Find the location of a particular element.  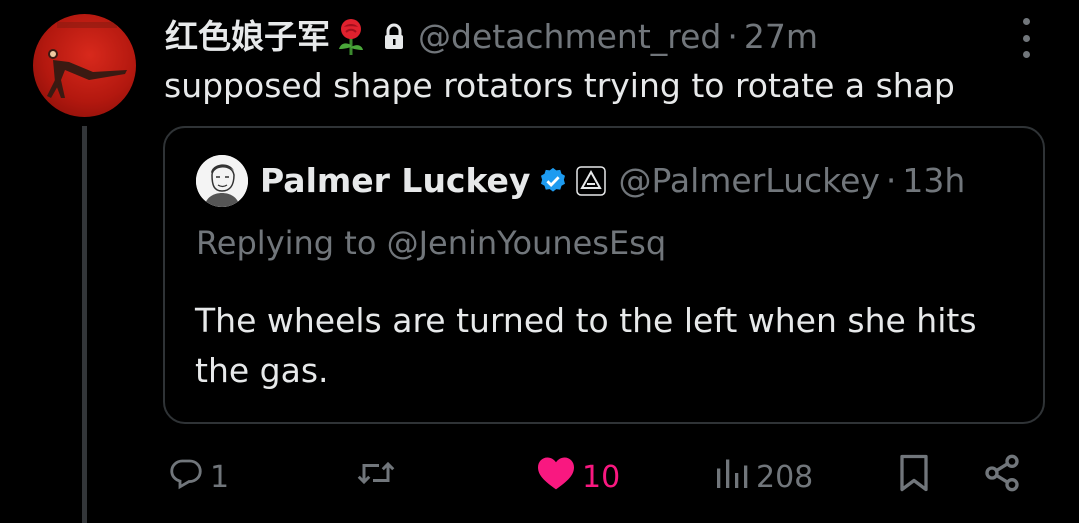

share-button is located at coordinates (1002, 477).